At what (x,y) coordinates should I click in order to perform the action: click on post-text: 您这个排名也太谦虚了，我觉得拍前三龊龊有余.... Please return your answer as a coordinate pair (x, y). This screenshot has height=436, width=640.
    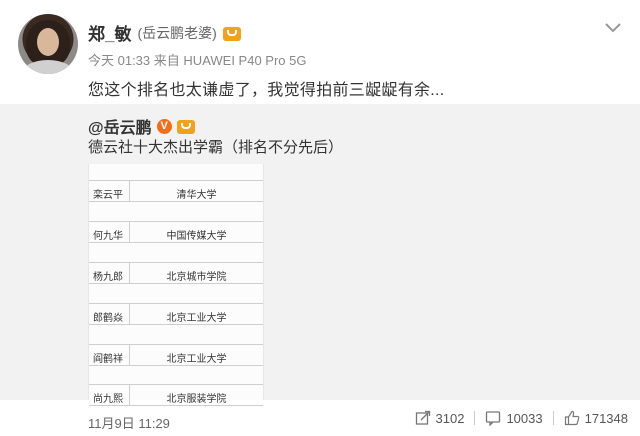
    Looking at the image, I should click on (266, 90).